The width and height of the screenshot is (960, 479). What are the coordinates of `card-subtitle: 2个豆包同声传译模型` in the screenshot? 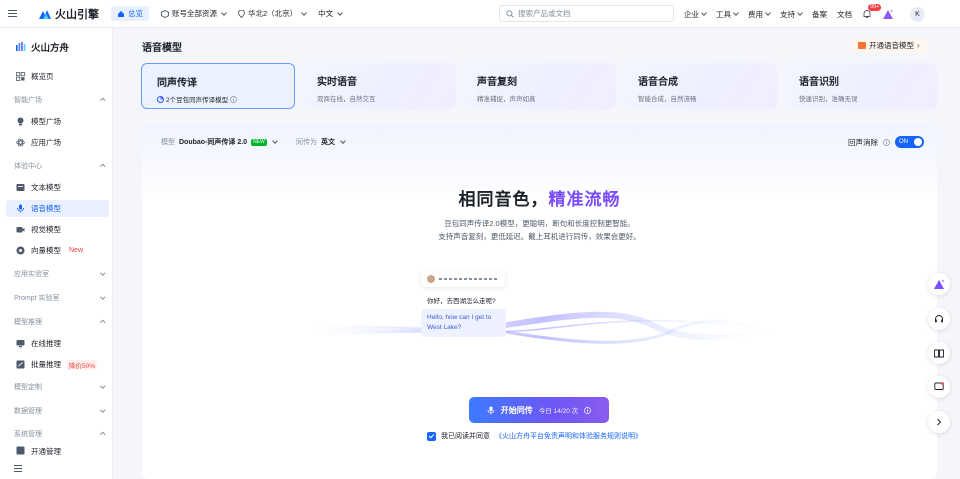 It's located at (225, 99).